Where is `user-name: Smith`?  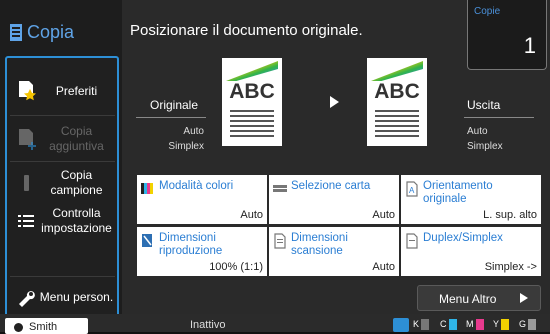 user-name: Smith is located at coordinates (43, 327).